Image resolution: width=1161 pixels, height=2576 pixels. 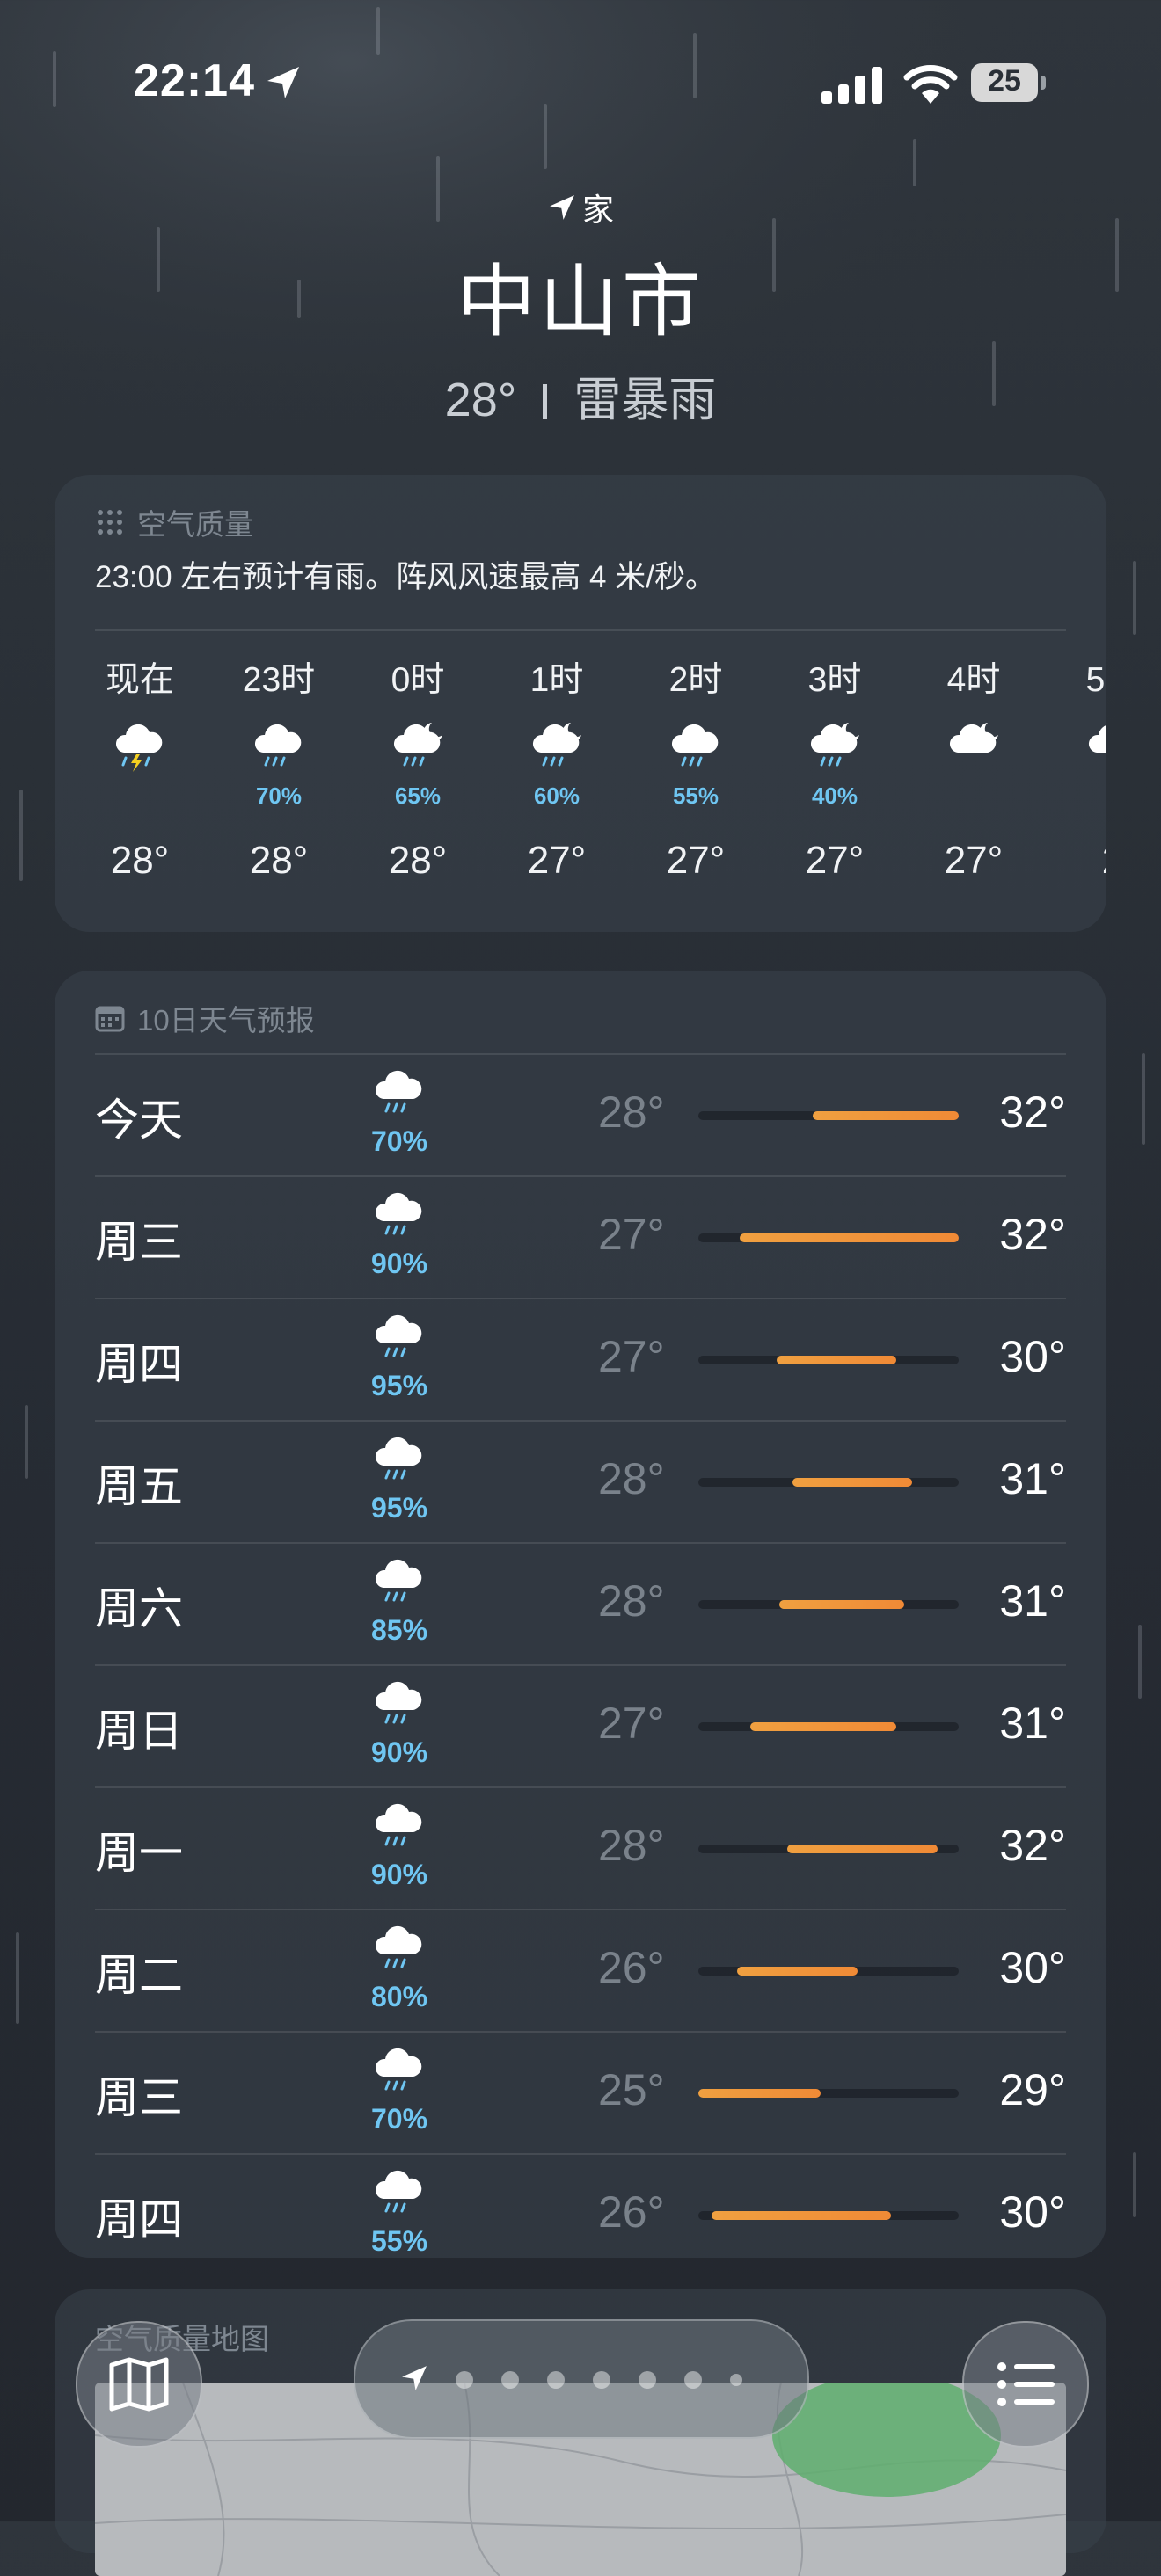 What do you see at coordinates (279, 765) in the screenshot?
I see `hourly-item: 23时 70% 28°` at bounding box center [279, 765].